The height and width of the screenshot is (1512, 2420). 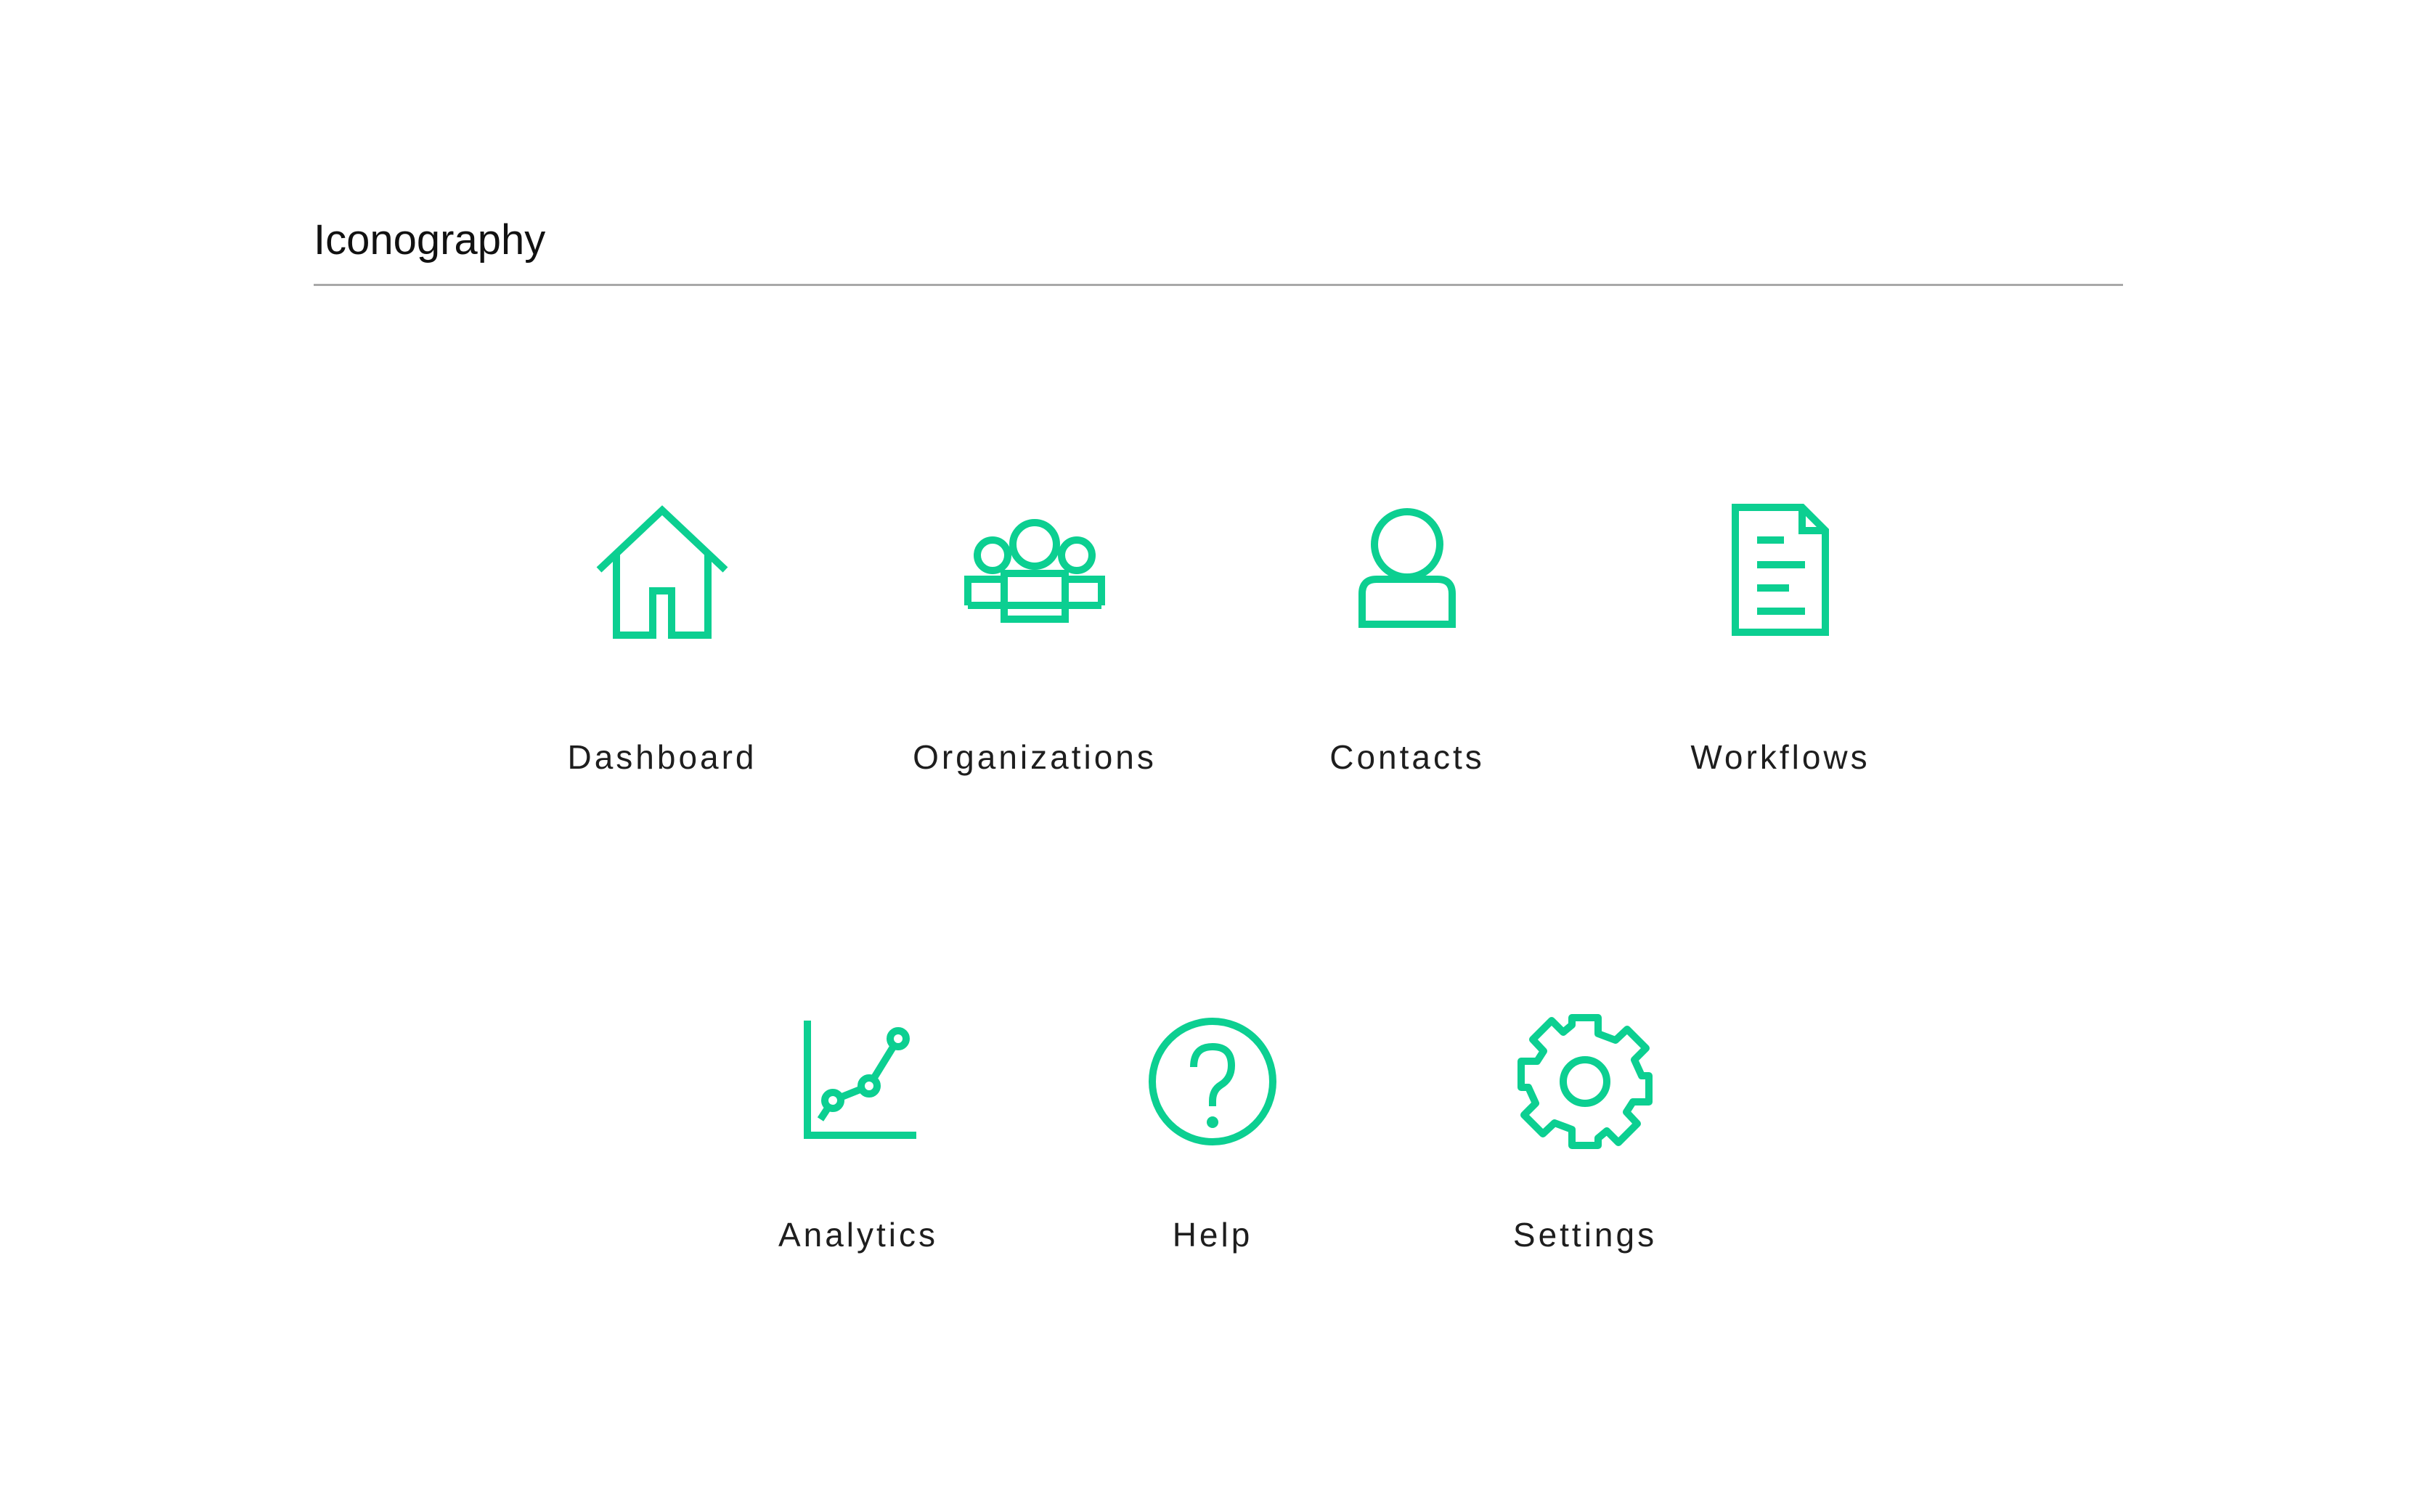 I want to click on users-group-icon, so click(x=1034, y=571).